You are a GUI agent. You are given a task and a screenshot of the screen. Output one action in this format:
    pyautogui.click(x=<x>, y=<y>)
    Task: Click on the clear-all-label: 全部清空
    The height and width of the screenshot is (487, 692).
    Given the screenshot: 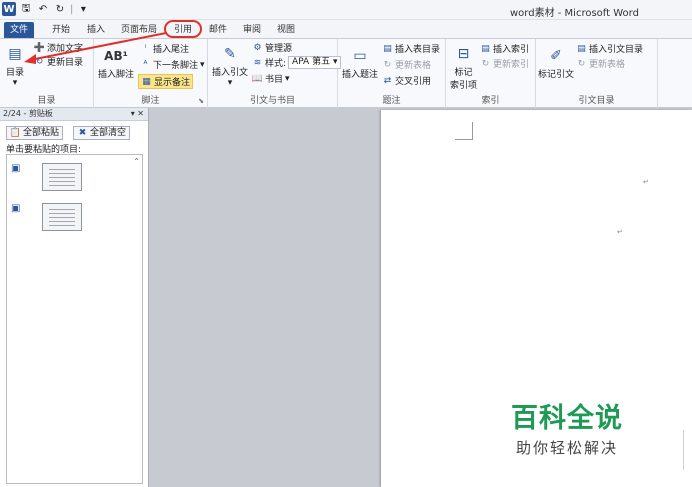 What is the action you would take?
    pyautogui.click(x=108, y=133)
    